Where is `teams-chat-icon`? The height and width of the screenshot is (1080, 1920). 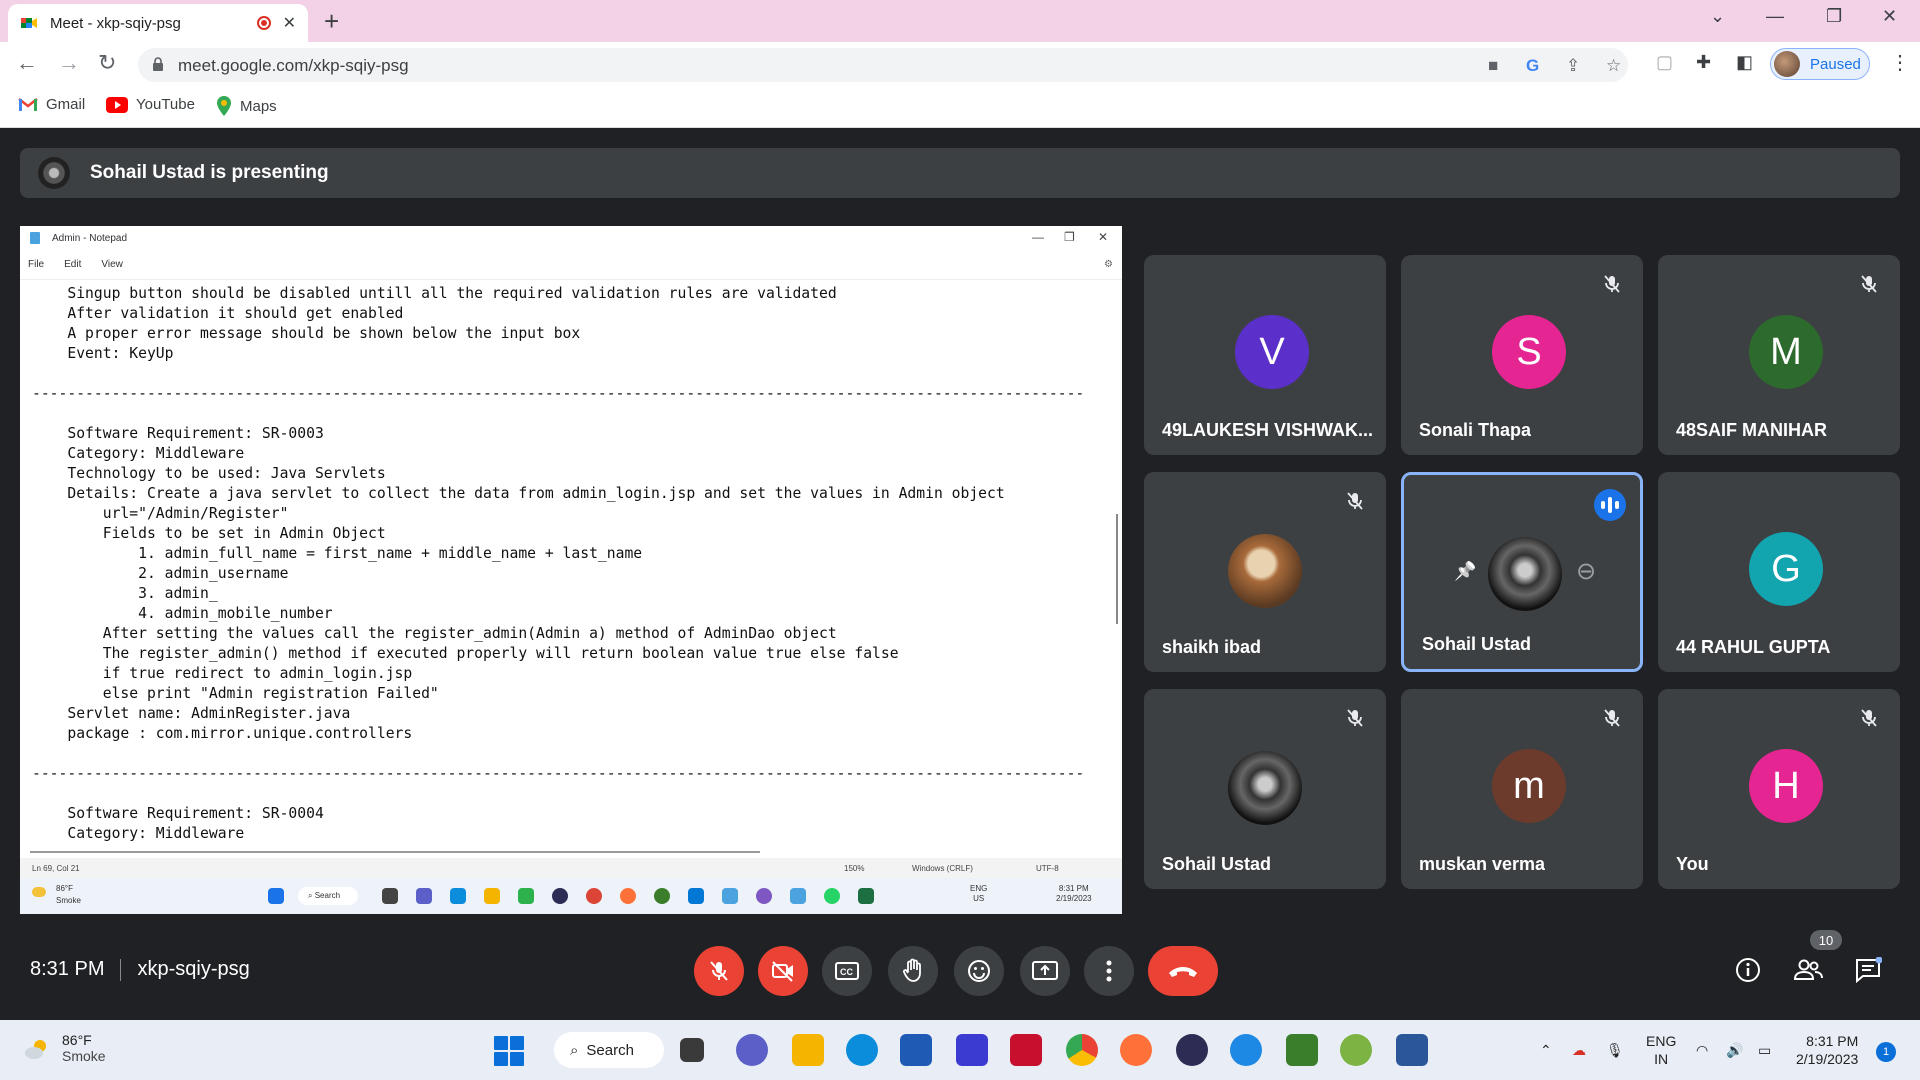 teams-chat-icon is located at coordinates (752, 1050).